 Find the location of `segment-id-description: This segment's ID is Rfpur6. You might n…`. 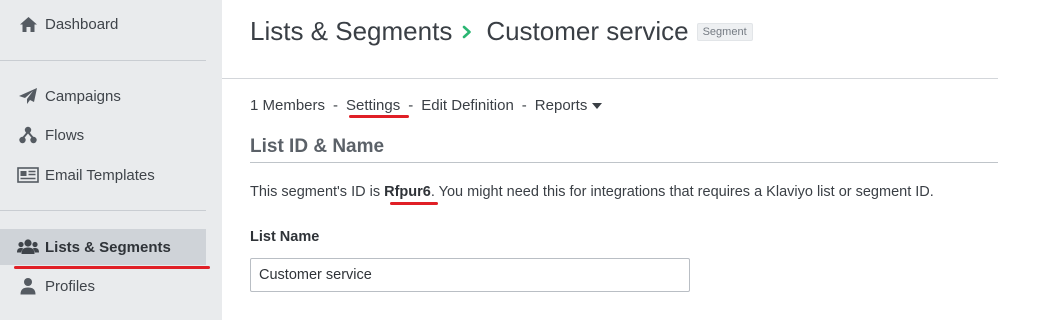

segment-id-description: This segment's ID is Rfpur6. You might n… is located at coordinates (592, 192).